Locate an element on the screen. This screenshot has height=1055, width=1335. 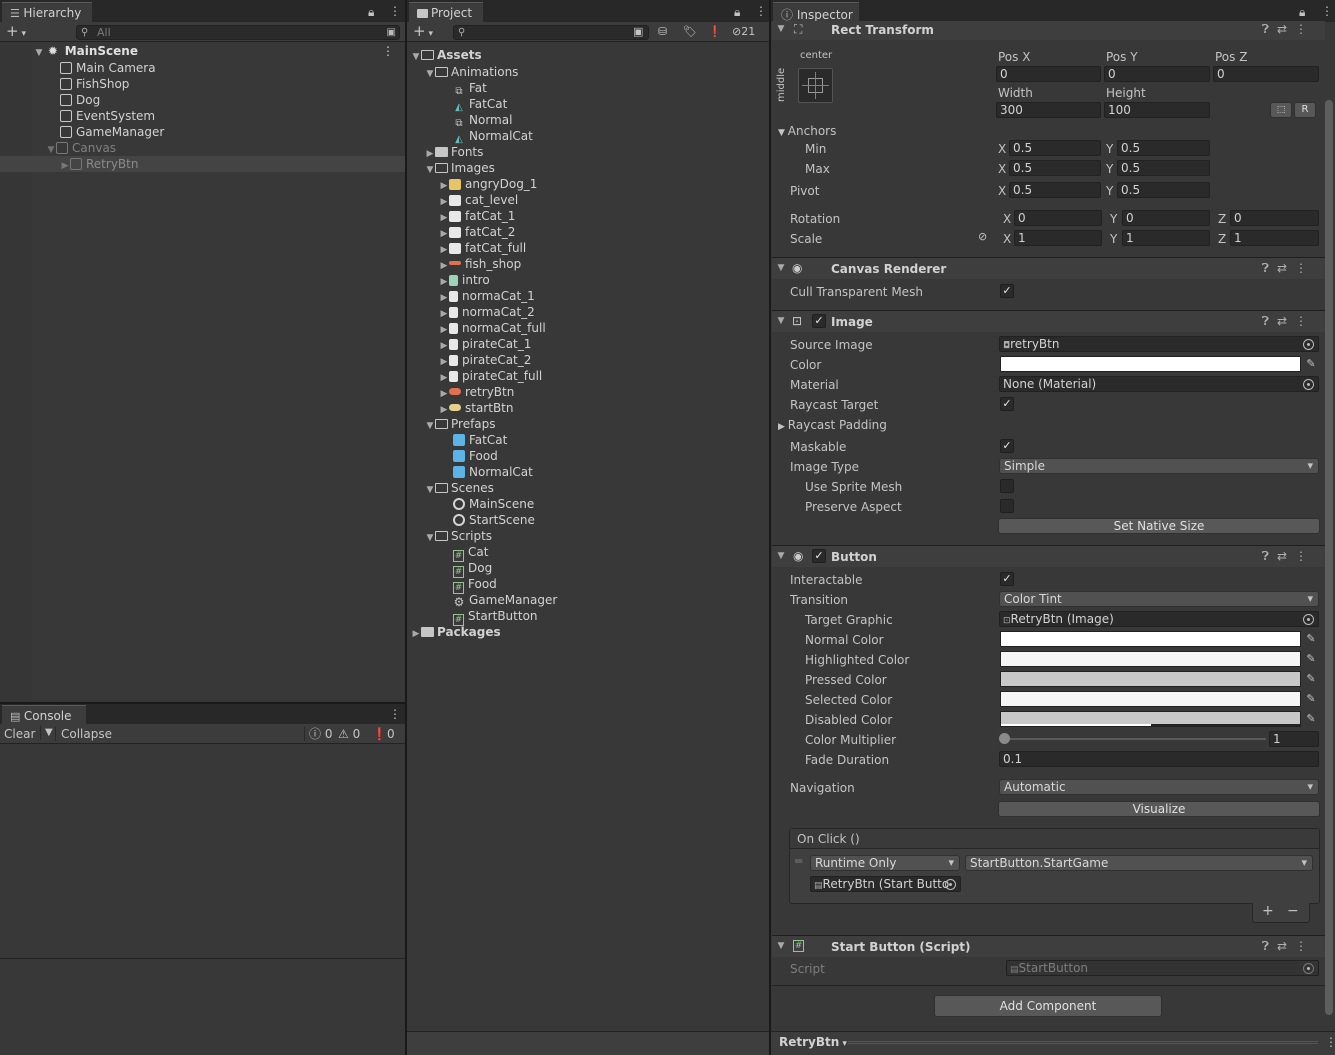
collapse-button: Collapse is located at coordinates (83, 734).